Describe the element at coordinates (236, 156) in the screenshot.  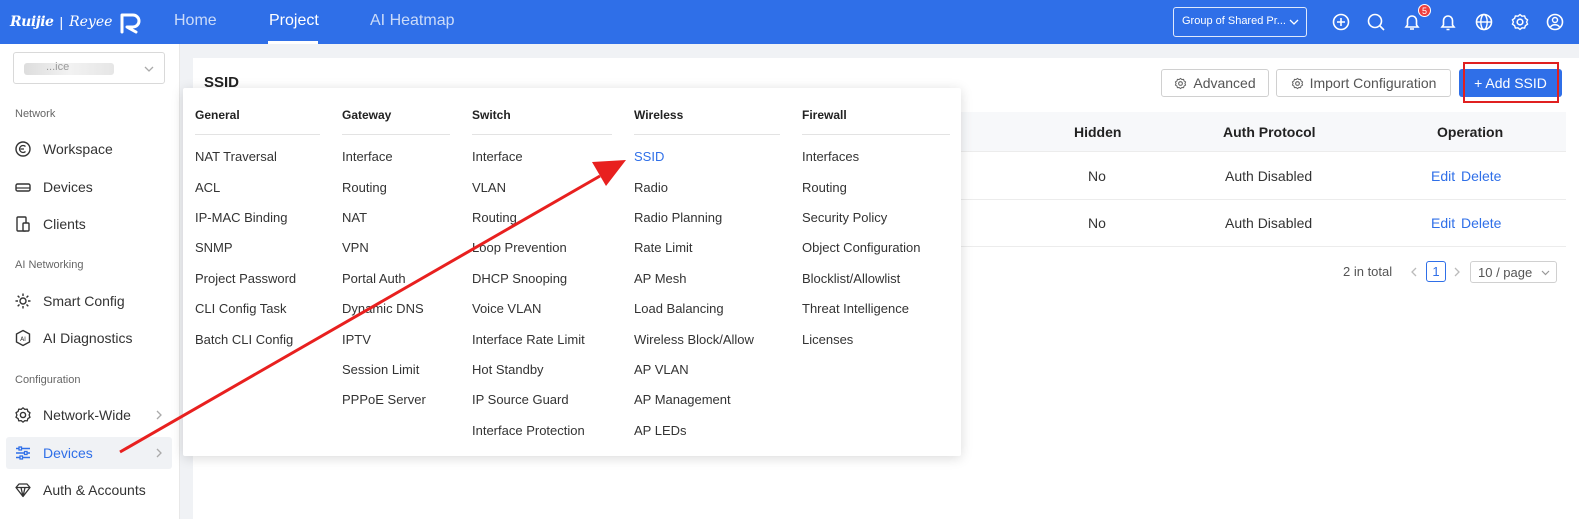
I see `menu-item: NAT Traversal` at that location.